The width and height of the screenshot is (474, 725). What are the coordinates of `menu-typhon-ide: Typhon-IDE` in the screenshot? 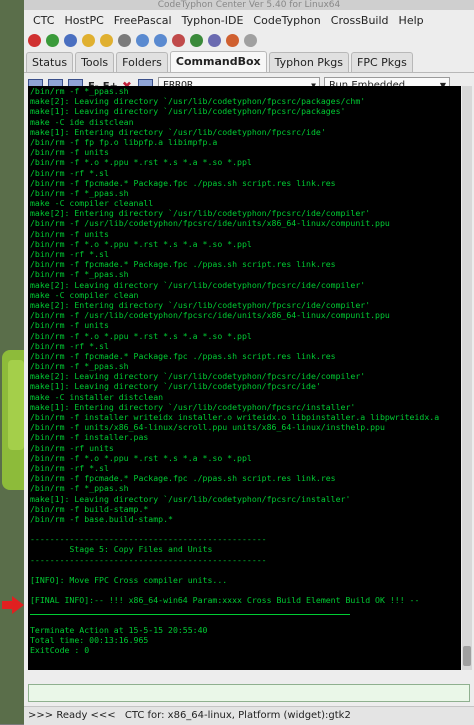 It's located at (213, 20).